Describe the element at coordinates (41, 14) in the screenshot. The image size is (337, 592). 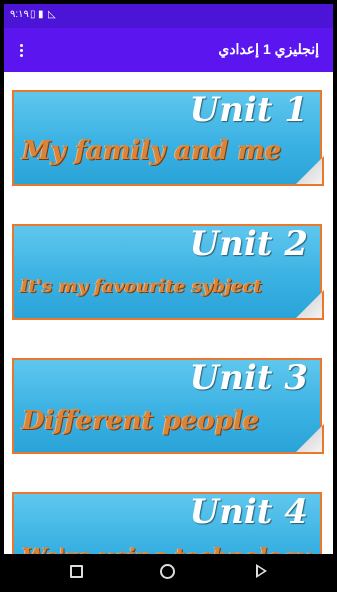
I see `battery-icon: ▮` at that location.